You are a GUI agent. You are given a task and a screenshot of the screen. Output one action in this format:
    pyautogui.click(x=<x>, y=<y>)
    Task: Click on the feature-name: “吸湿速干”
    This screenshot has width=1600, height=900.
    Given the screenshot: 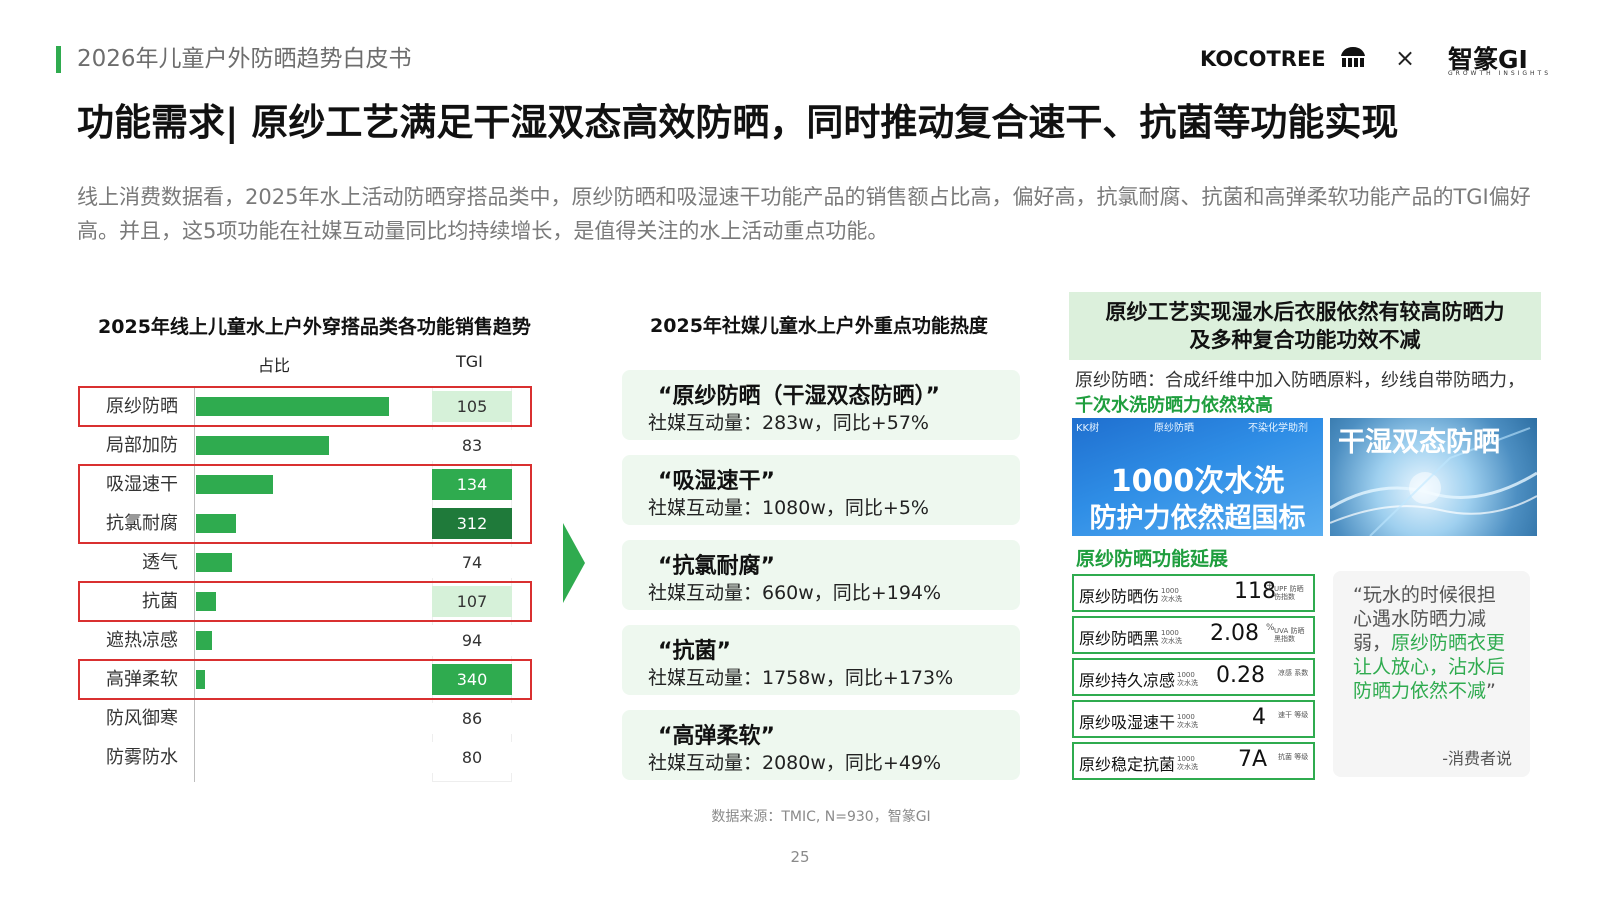 What is the action you would take?
    pyautogui.click(x=716, y=481)
    